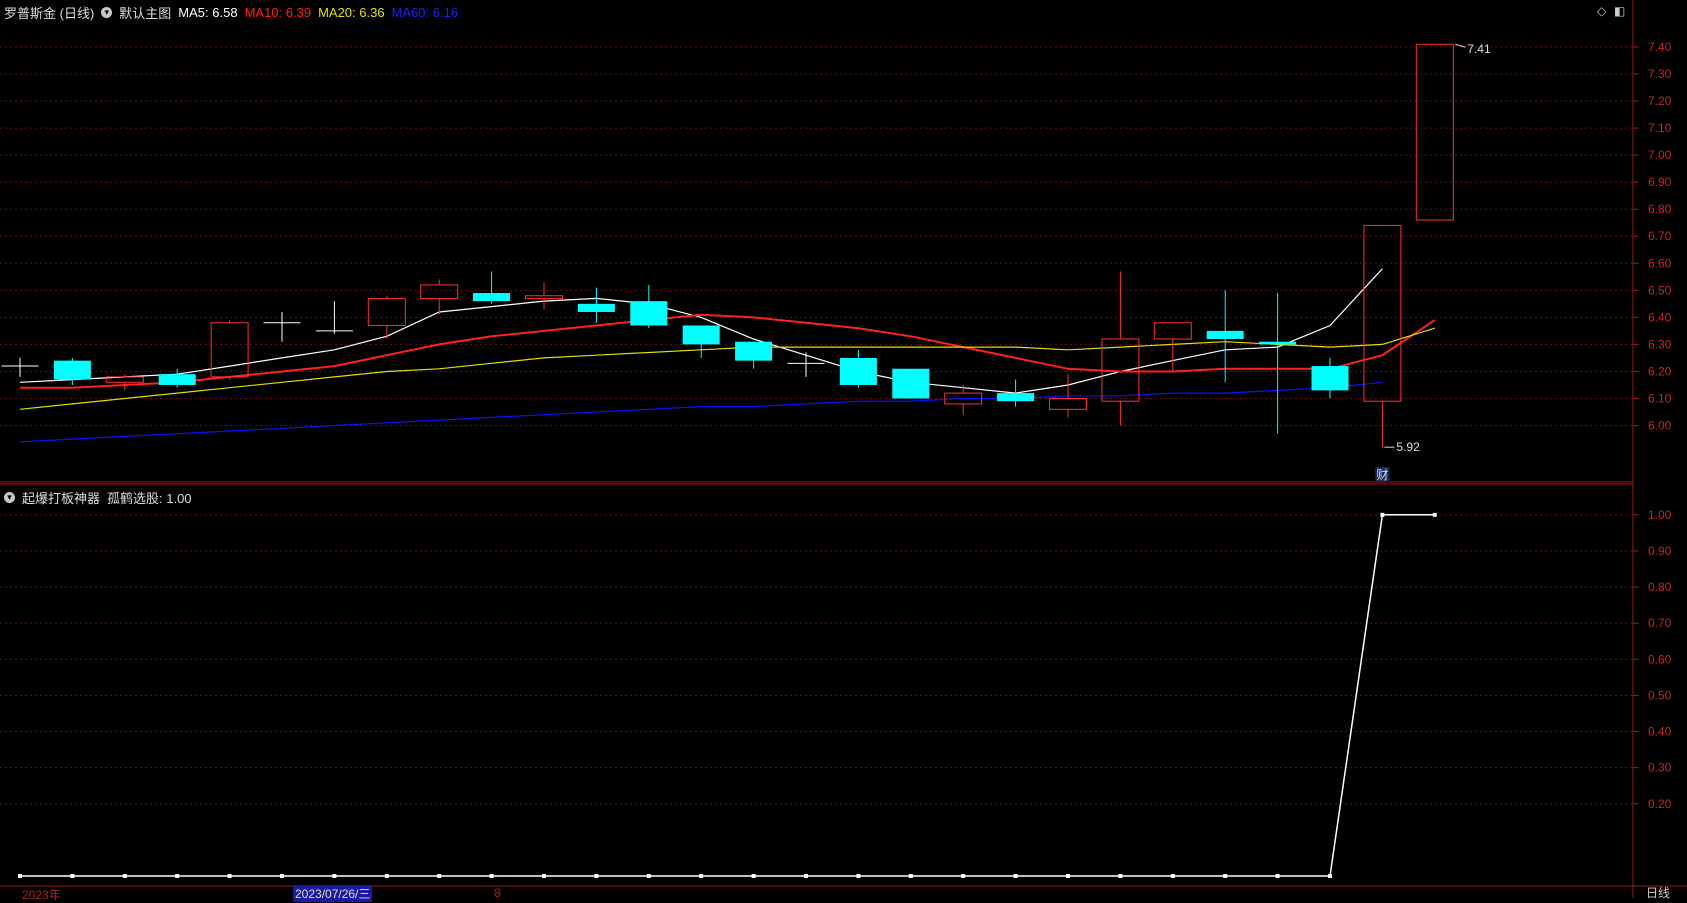 Image resolution: width=1687 pixels, height=903 pixels. Describe the element at coordinates (1660, 128) in the screenshot. I see `y-tick-label: 7.10` at that location.